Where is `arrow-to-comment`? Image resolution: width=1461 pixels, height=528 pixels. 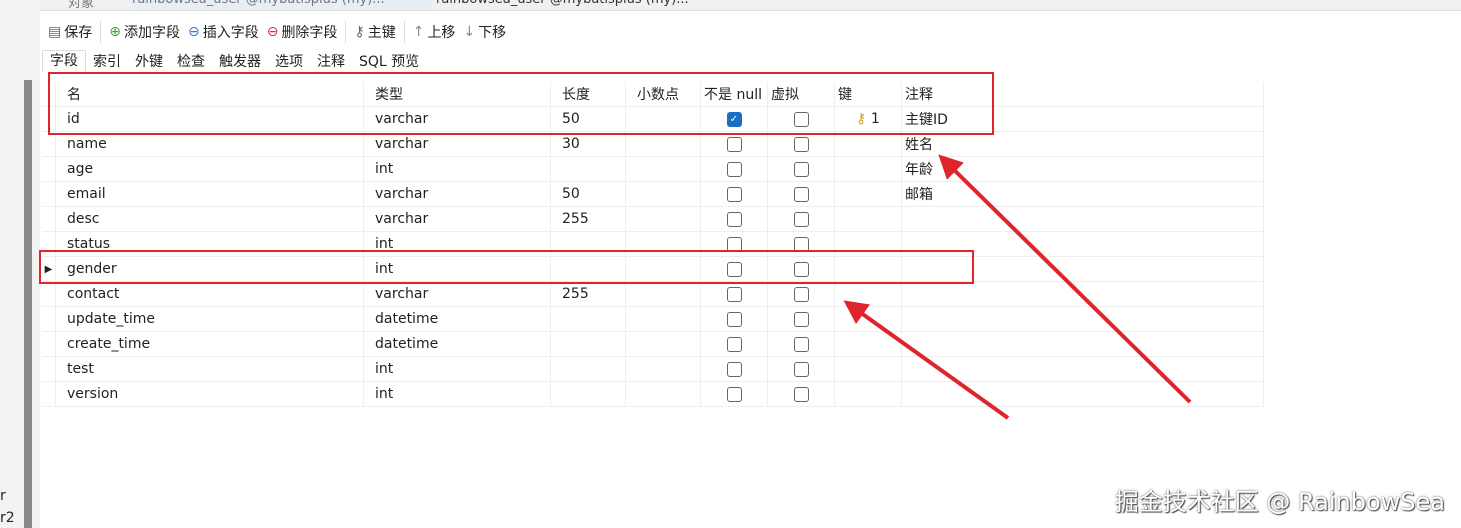 arrow-to-comment is located at coordinates (1065, 279).